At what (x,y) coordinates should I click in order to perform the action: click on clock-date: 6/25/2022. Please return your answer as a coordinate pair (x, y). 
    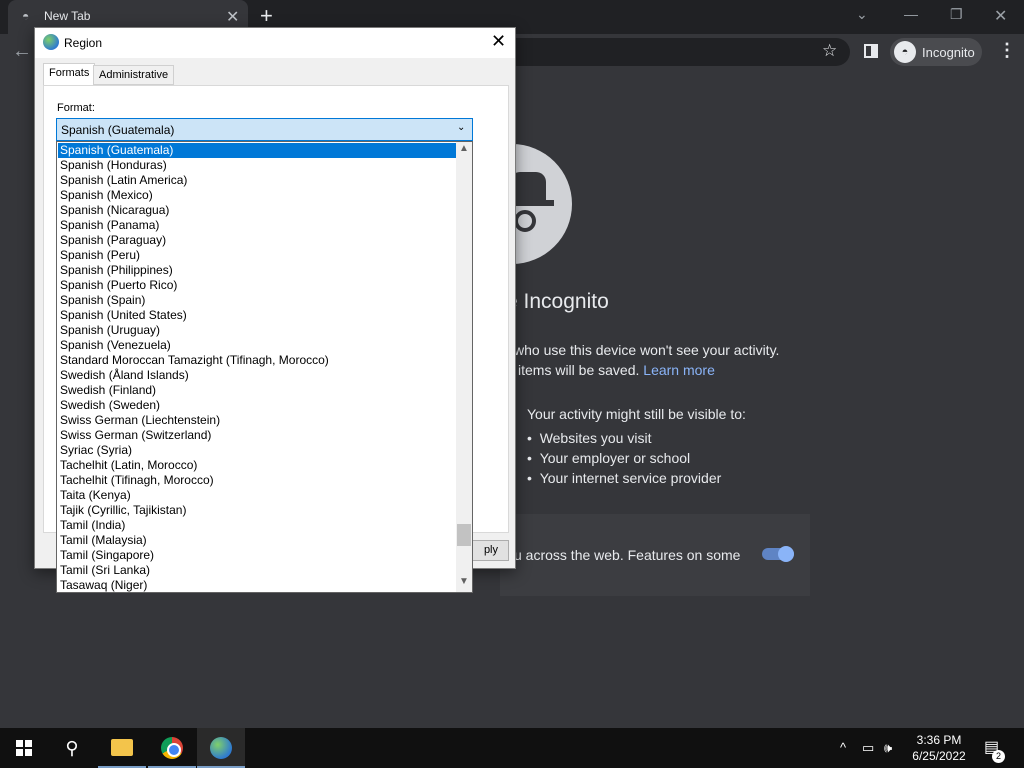
    Looking at the image, I should click on (939, 756).